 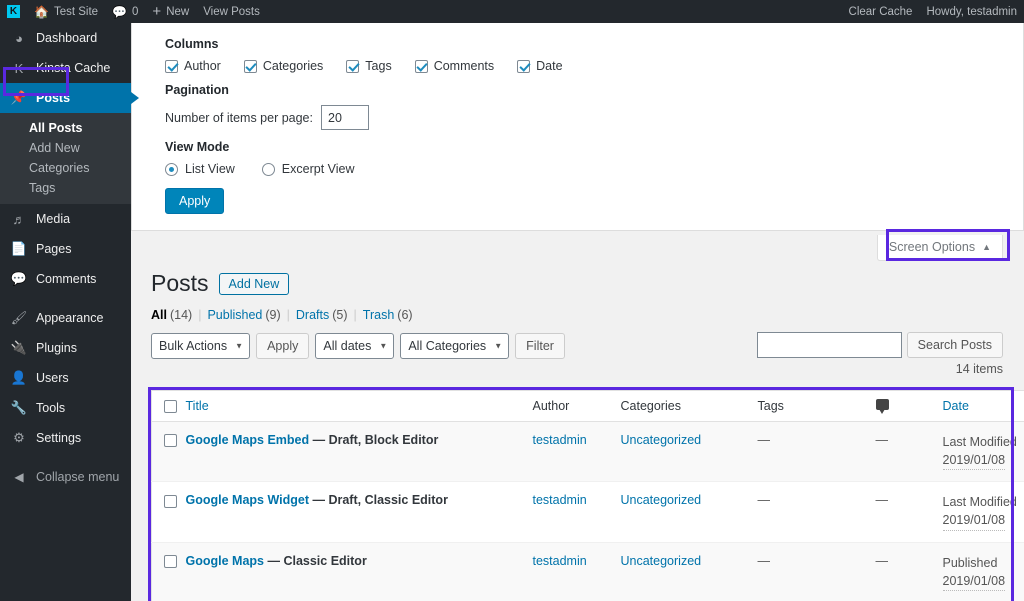 I want to click on post-title-link: Google Maps, so click(x=225, y=561).